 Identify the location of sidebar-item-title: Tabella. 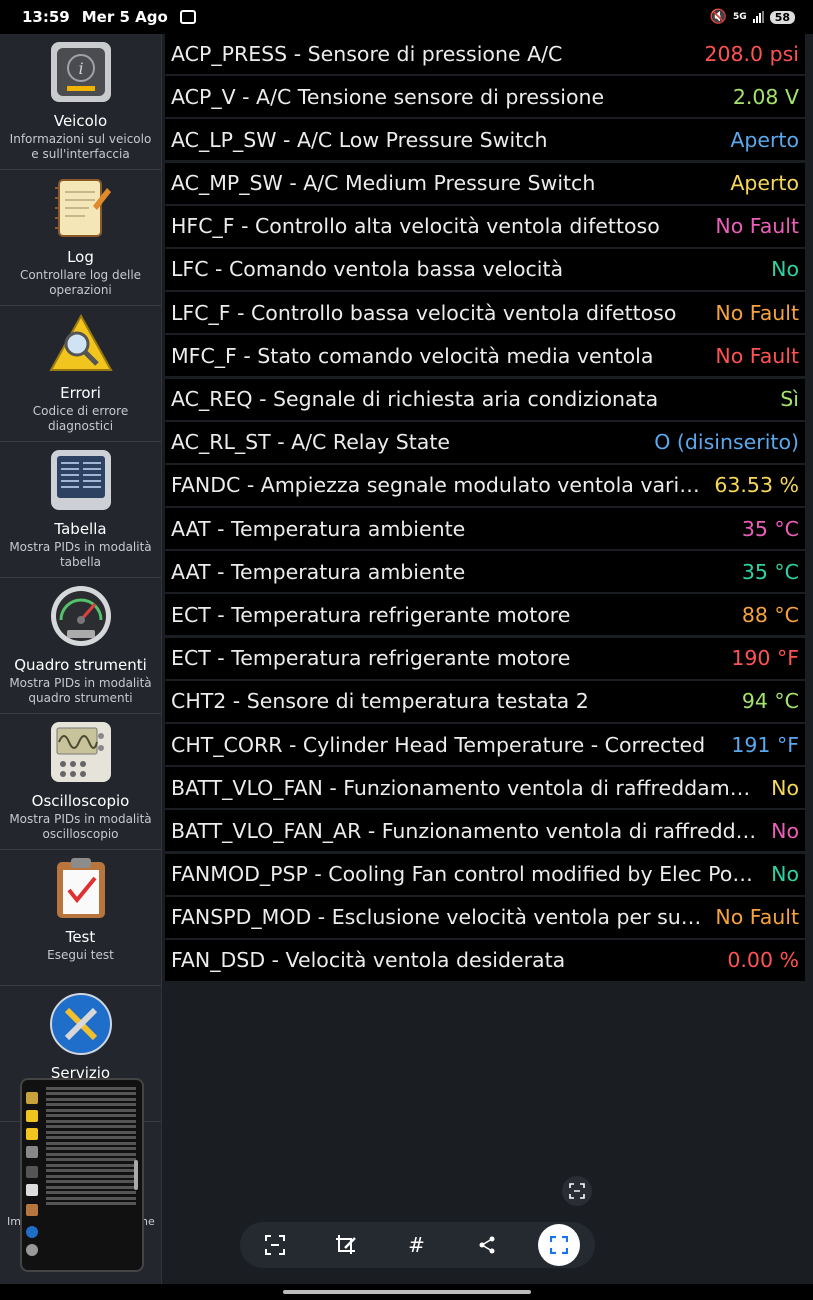
(80, 529).